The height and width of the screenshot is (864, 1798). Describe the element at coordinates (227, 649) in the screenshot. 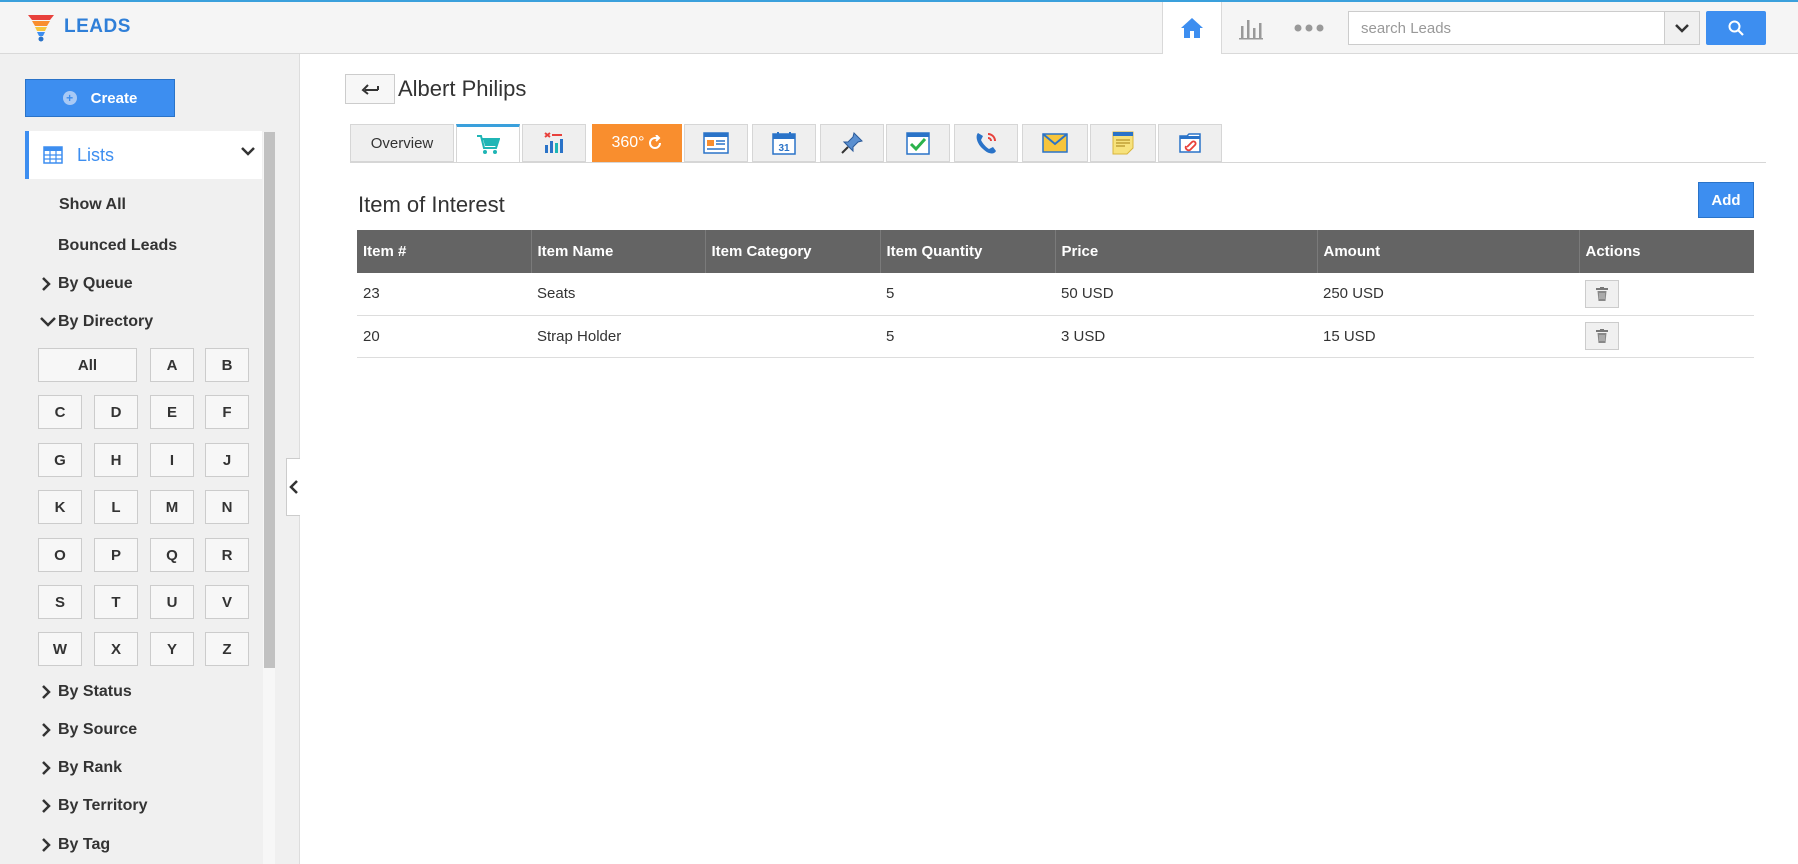

I see `dir-btn-z: Z` at that location.